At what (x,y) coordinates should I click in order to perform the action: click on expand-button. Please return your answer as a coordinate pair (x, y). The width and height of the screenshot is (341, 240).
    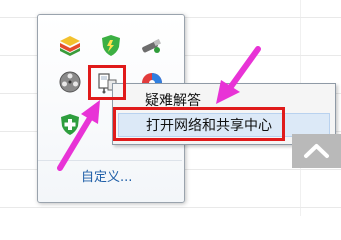
    Looking at the image, I should click on (316, 151).